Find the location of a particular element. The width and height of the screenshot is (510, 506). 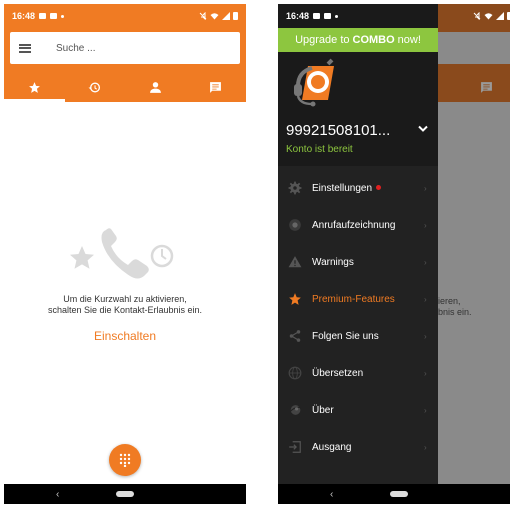

tab-messages is located at coordinates (216, 87).